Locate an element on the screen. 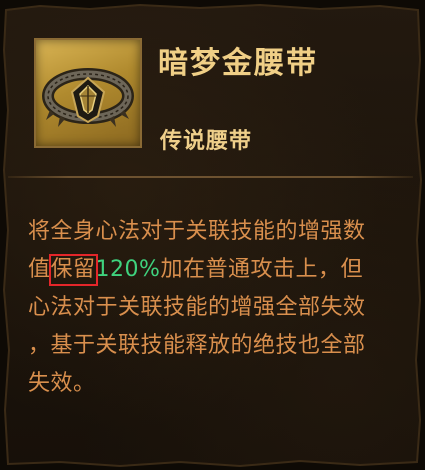  item-icon-frame is located at coordinates (88, 93).